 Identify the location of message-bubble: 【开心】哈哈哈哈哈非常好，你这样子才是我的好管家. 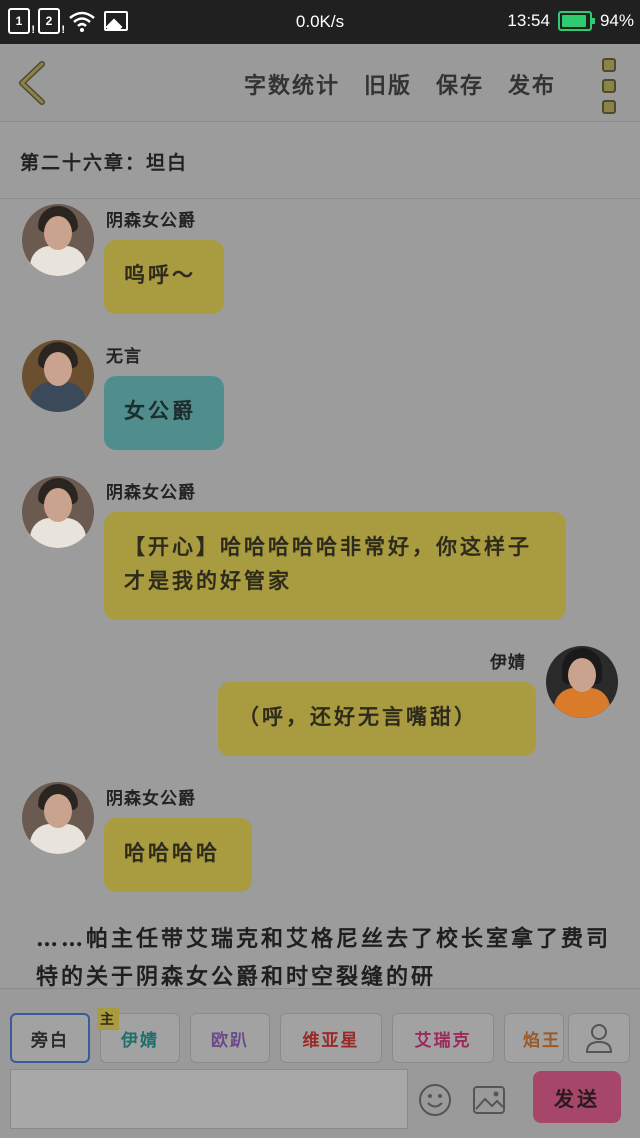
(335, 566).